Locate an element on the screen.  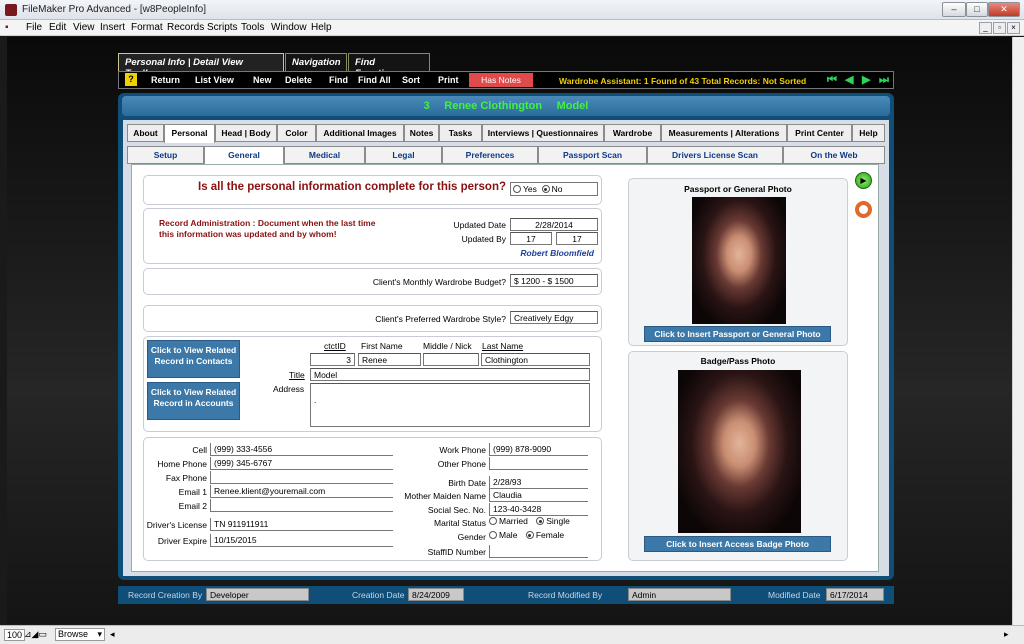
insert-badge-photo-button: Click to Insert Access Badge Photo is located at coordinates (737, 544).